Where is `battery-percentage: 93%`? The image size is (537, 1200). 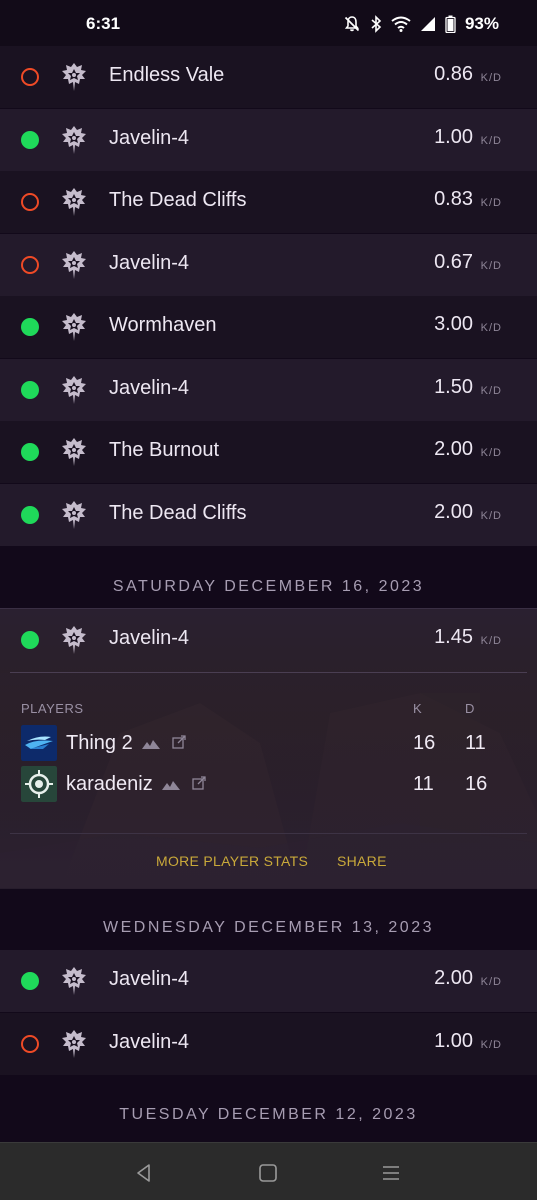 battery-percentage: 93% is located at coordinates (481, 23).